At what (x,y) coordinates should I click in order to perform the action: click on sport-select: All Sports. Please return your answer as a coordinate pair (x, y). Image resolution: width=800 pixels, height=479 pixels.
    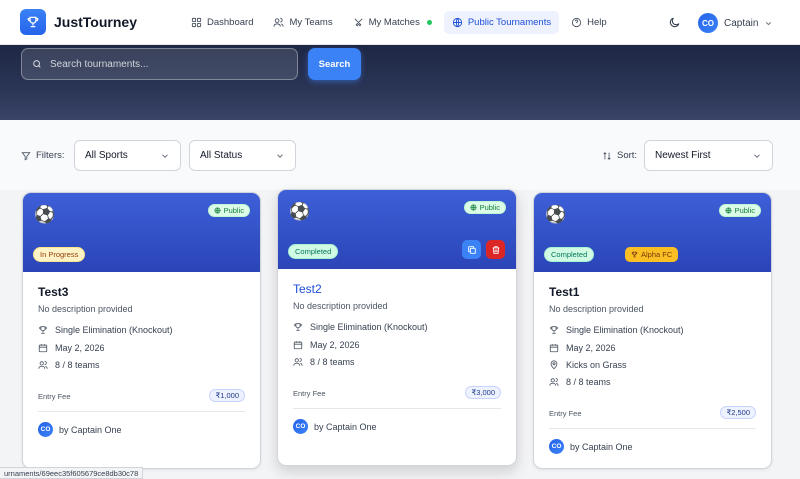
    Looking at the image, I should click on (127, 155).